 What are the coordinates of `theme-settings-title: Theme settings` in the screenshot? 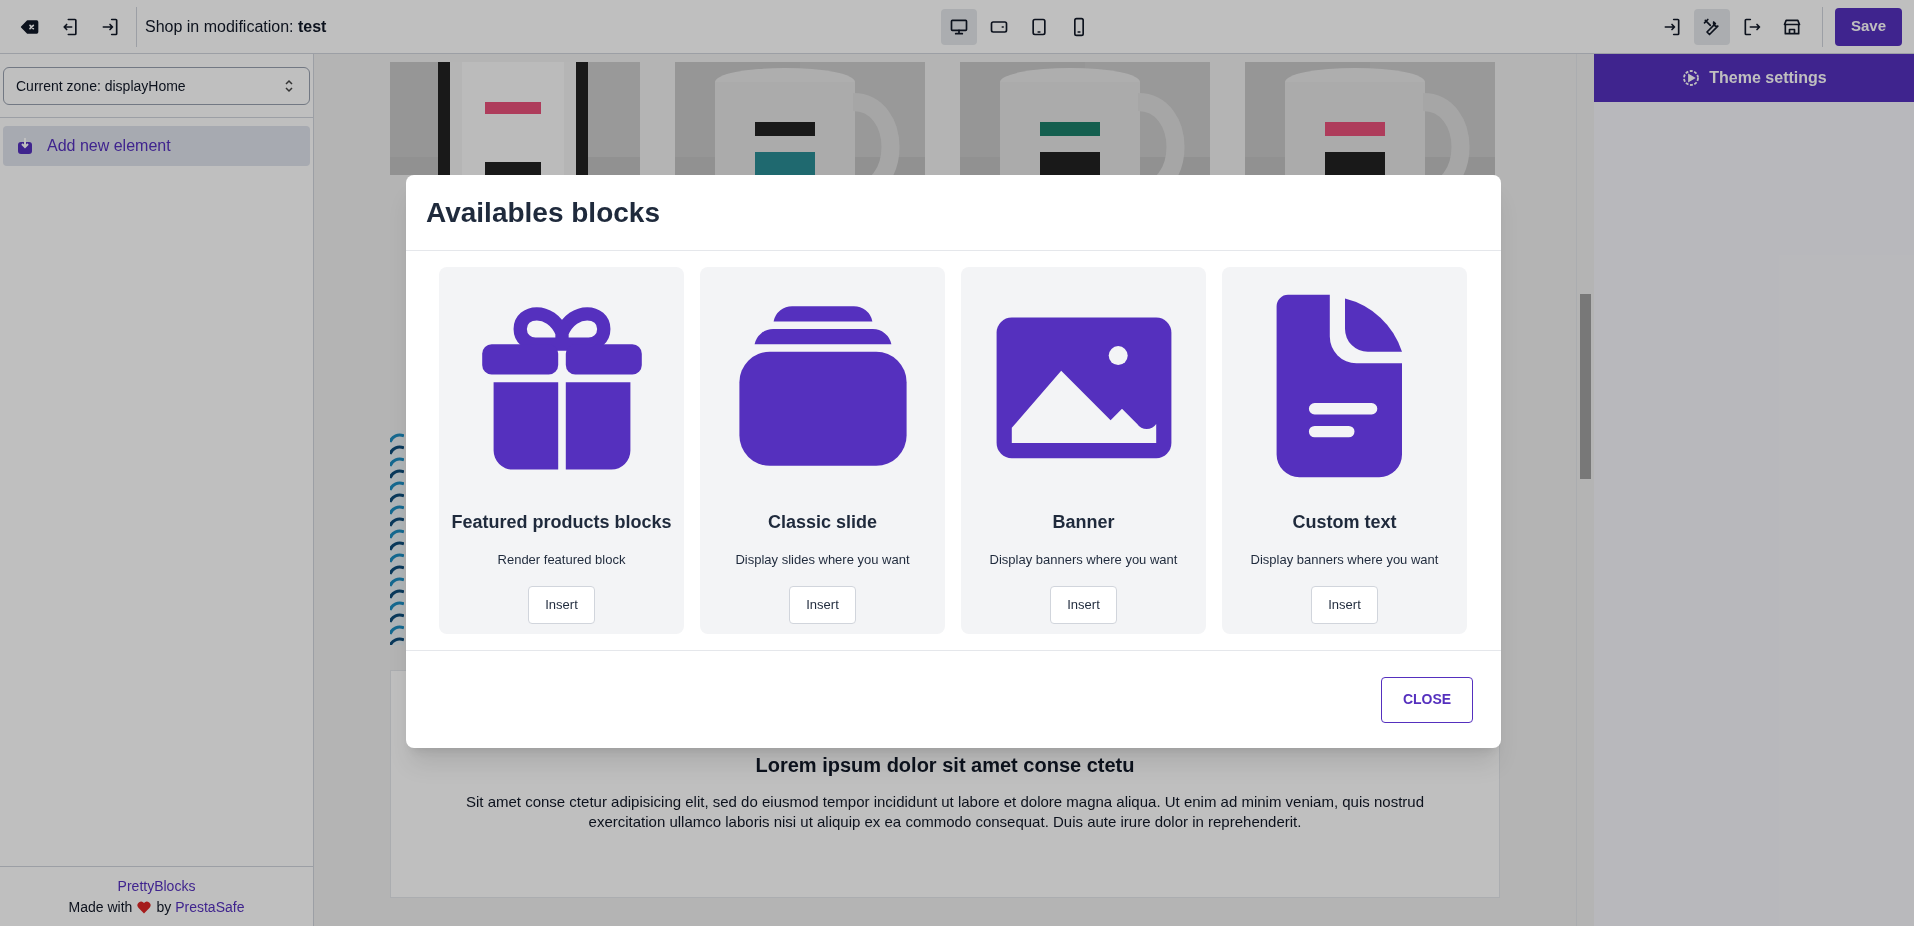 It's located at (1768, 78).